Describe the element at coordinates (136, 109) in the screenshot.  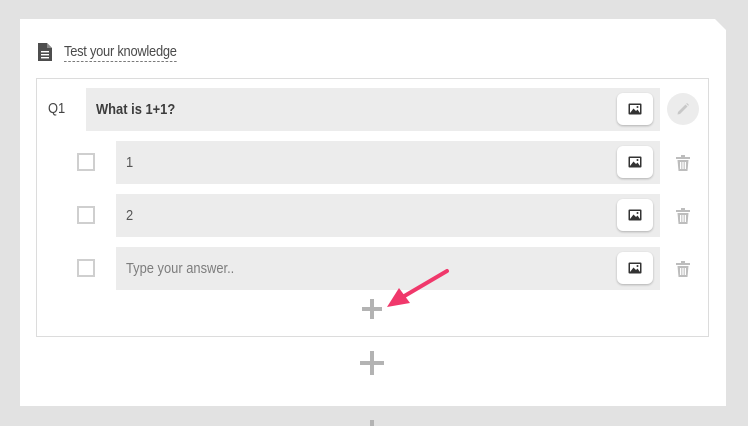
I see `question-text: What is 1+1?` at that location.